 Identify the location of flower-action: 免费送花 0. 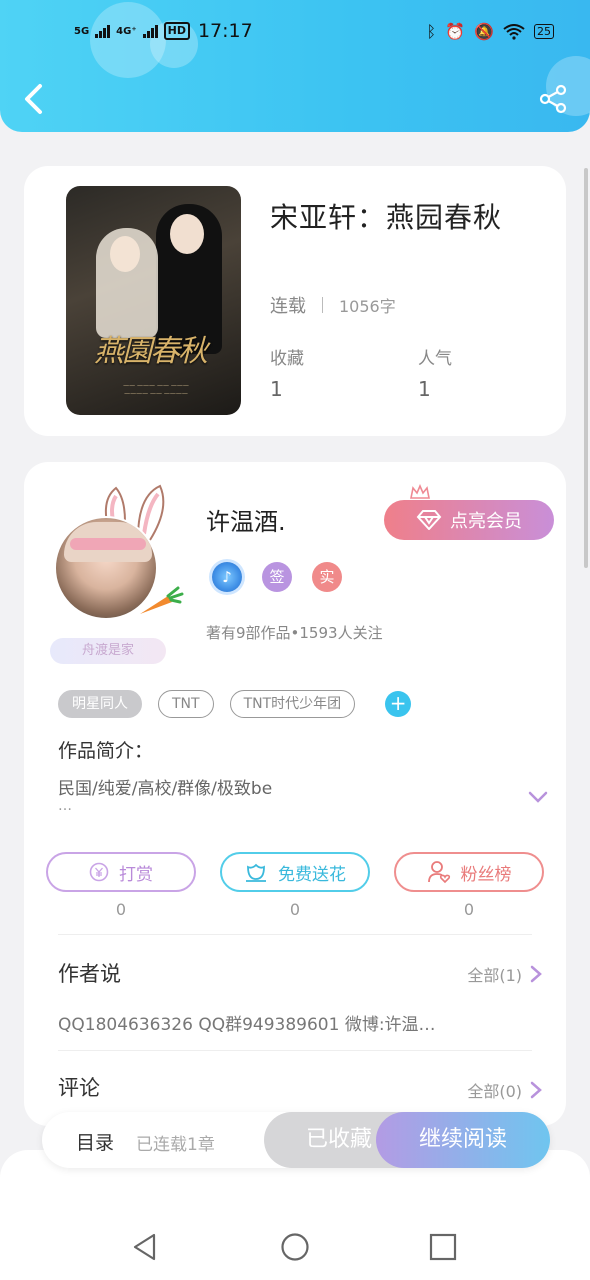
(295, 885).